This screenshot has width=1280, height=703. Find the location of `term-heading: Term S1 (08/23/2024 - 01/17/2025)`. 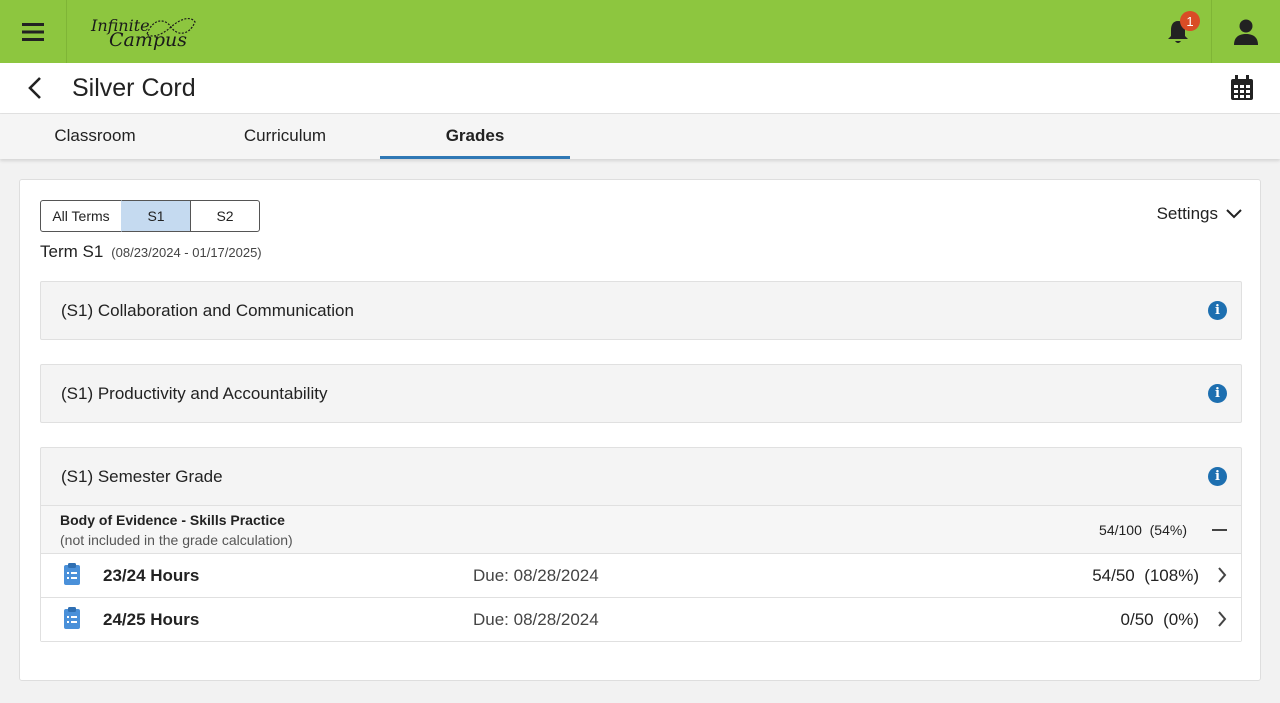

term-heading: Term S1 (08/23/2024 - 01/17/2025) is located at coordinates (151, 252).